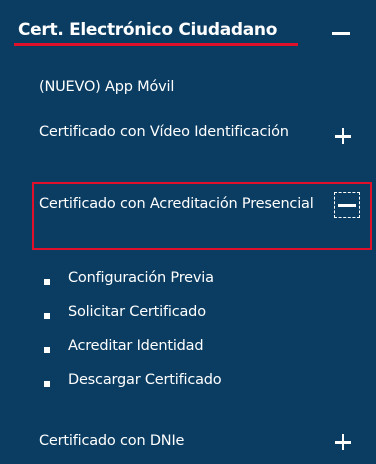 This screenshot has height=464, width=376. I want to click on menu-item-dnie: Certificado con DNIe, so click(188, 446).